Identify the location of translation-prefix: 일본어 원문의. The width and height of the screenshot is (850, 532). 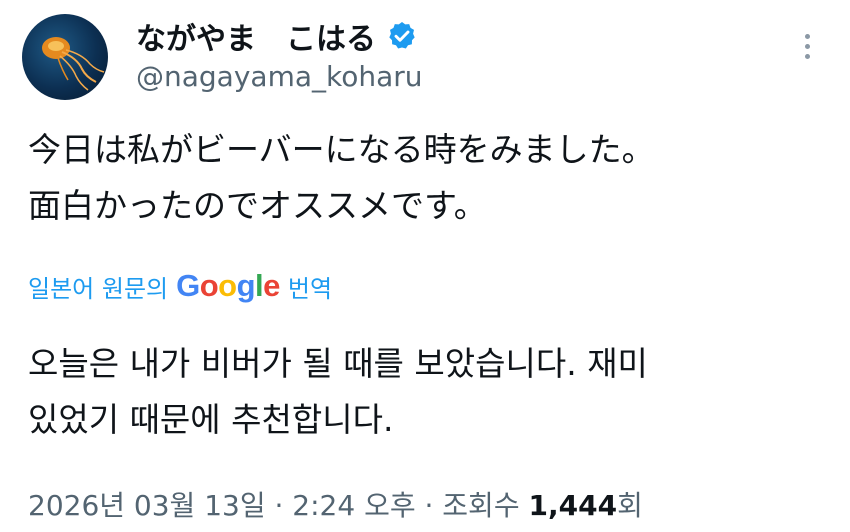
(98, 288).